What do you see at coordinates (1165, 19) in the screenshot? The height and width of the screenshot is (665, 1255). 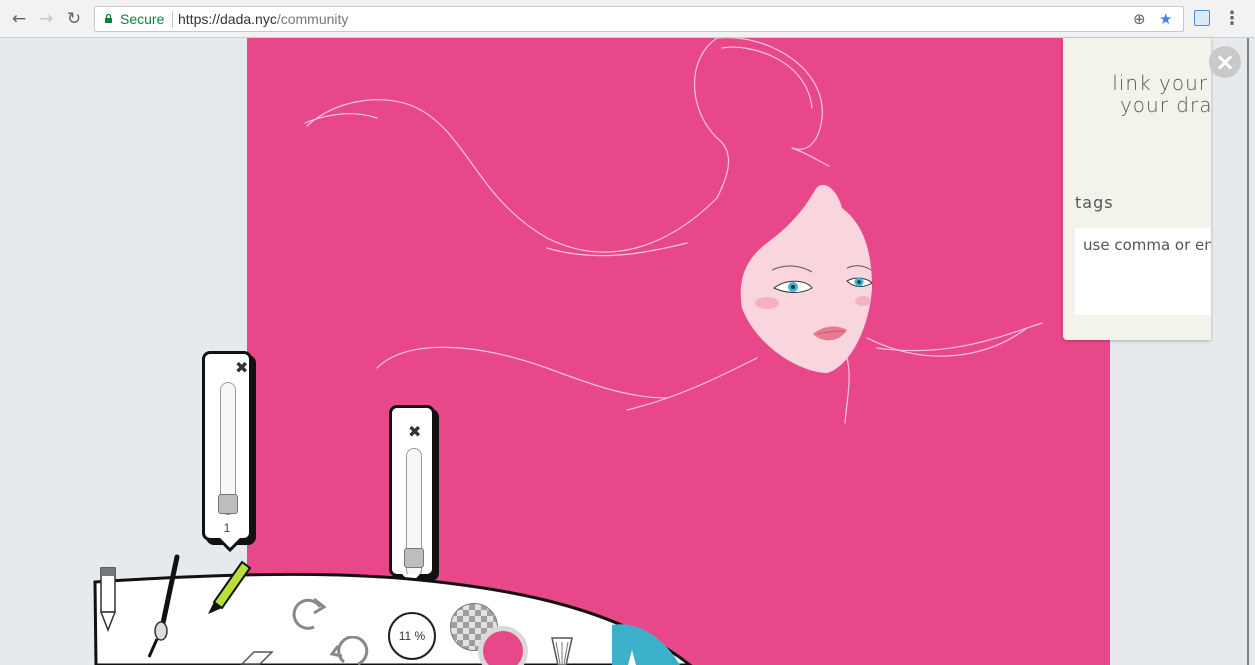 I see `star-icon: ★` at bounding box center [1165, 19].